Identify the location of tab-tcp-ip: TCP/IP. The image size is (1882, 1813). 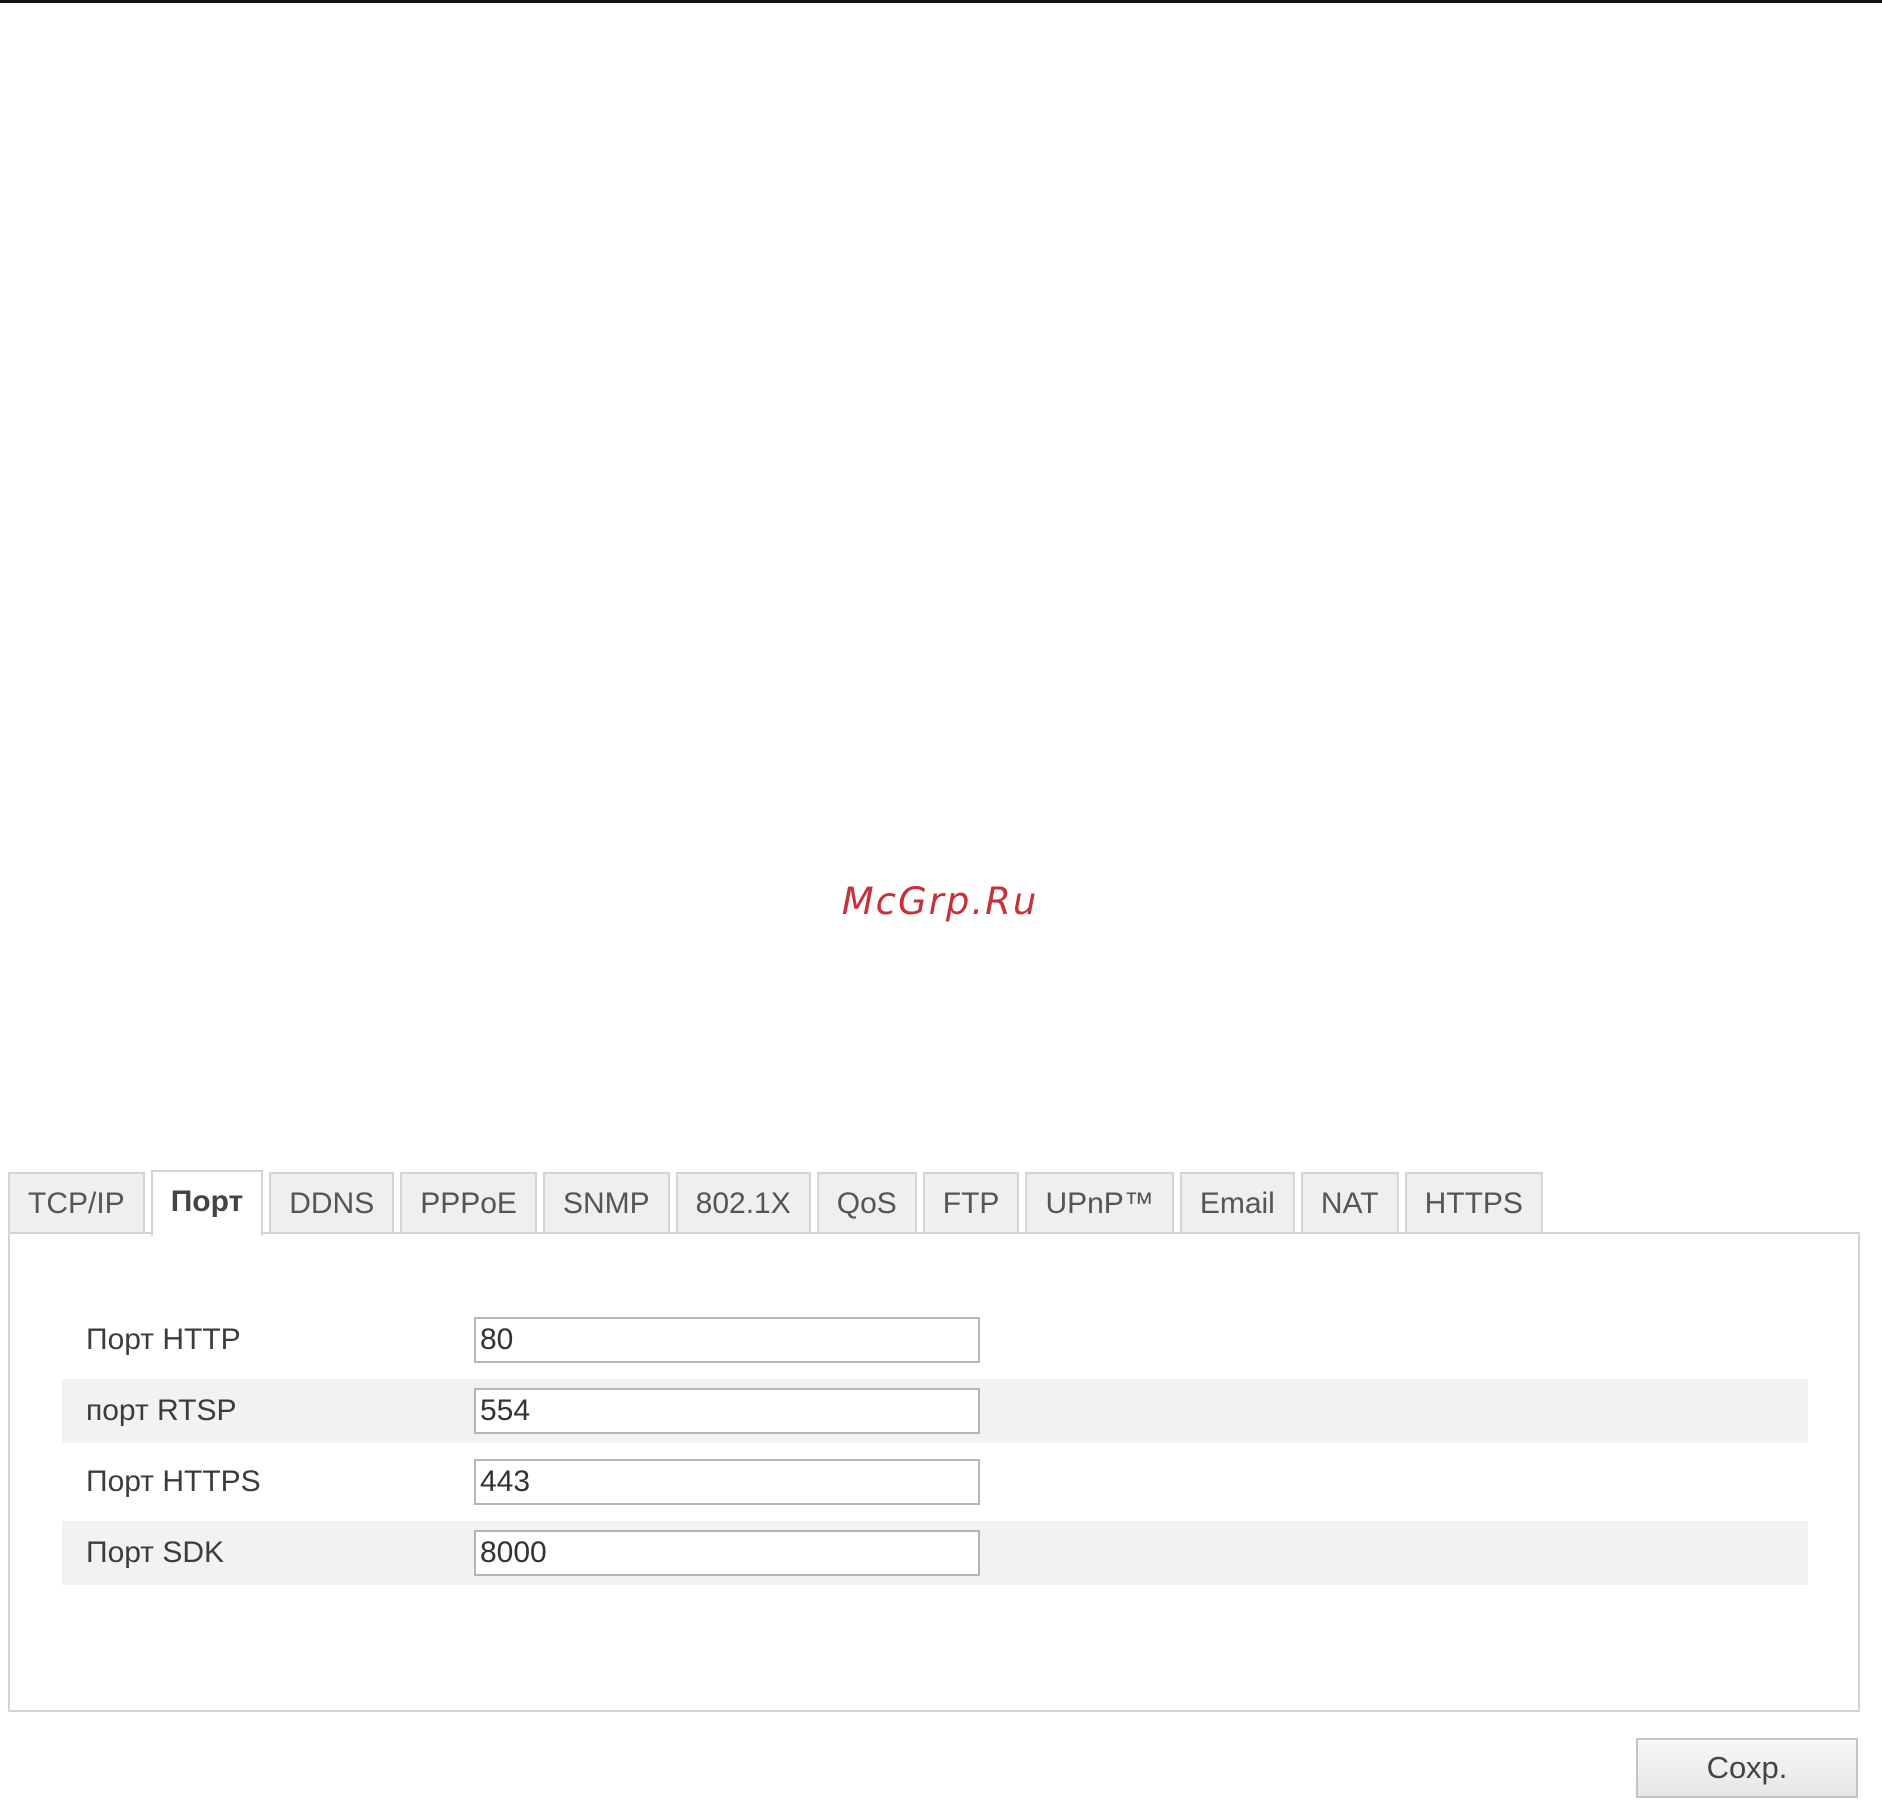
(76, 1203).